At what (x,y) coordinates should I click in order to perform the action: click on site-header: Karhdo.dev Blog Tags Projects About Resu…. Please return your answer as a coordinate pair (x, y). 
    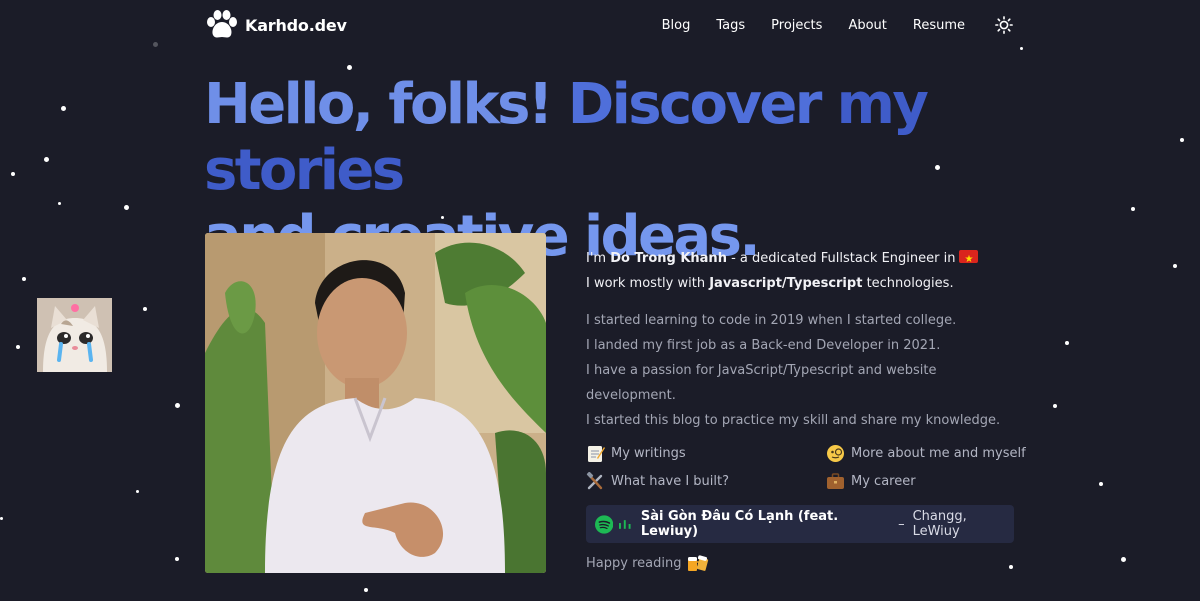
    Looking at the image, I should click on (609, 25).